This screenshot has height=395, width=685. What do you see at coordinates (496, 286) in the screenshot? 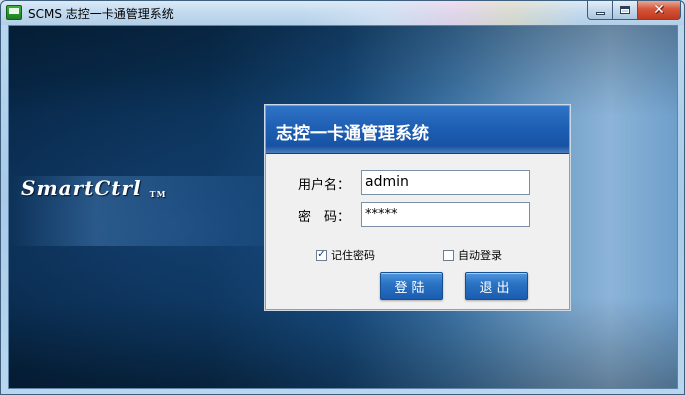
I see `exit-button: 退出` at bounding box center [496, 286].